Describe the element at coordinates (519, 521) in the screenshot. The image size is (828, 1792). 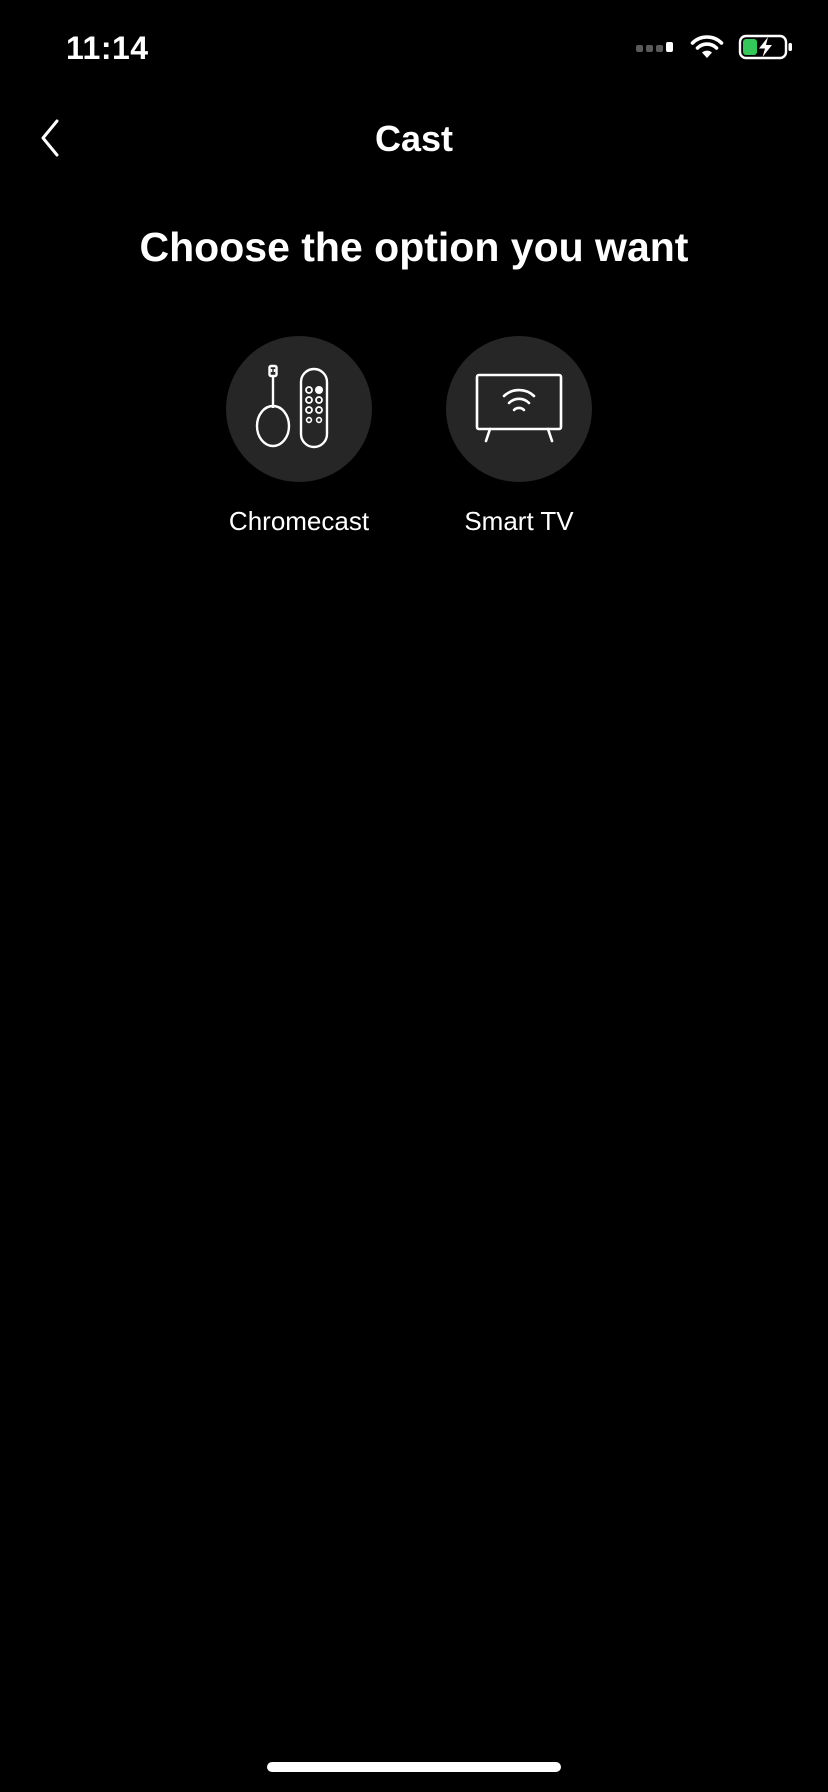
I see `option-label-smart-tv: Smart TV` at that location.